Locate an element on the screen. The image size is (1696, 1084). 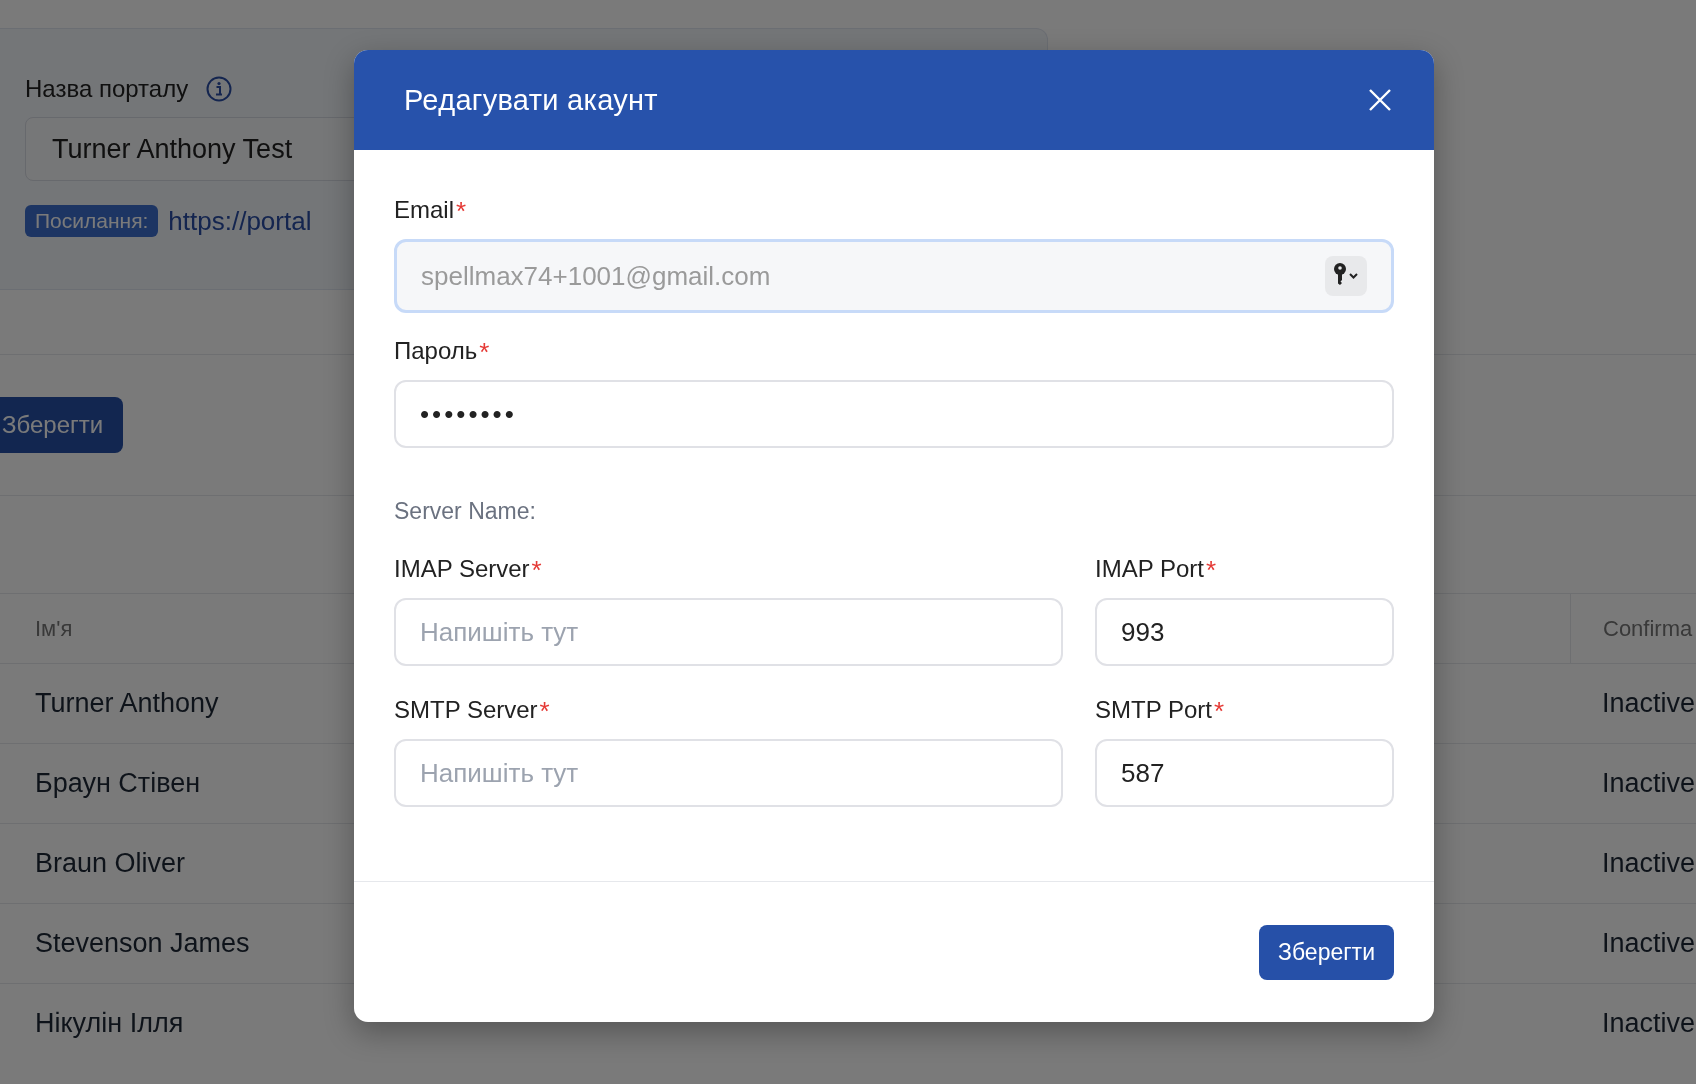
info-icon is located at coordinates (219, 89).